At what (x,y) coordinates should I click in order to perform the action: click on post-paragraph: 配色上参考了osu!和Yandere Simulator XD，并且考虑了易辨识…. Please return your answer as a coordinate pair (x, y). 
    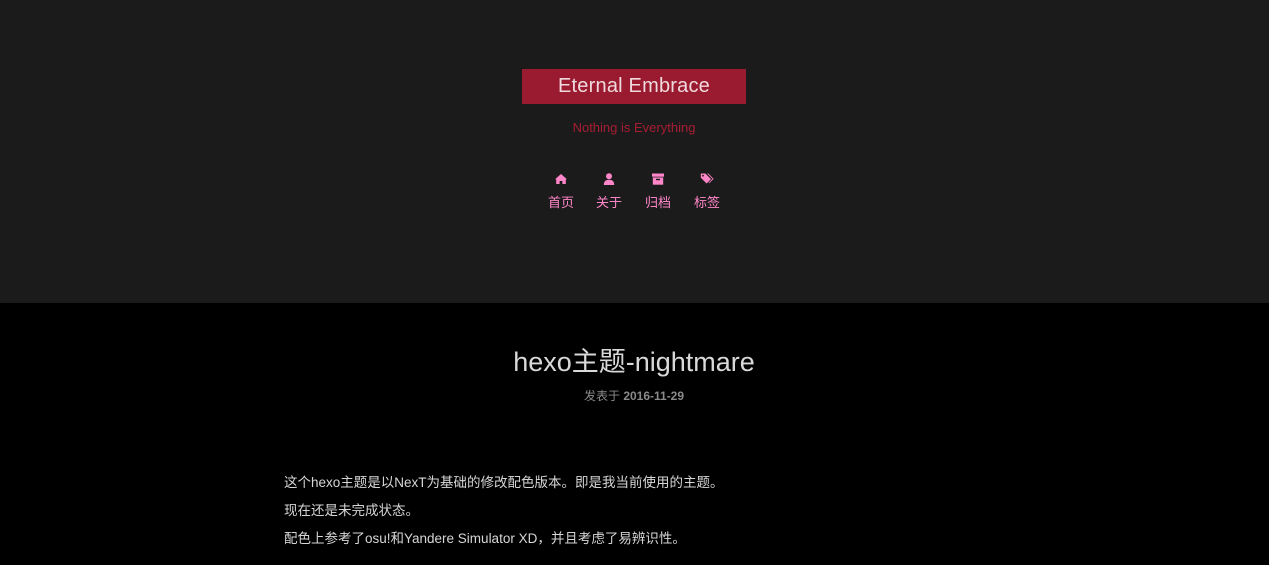
    Looking at the image, I should click on (485, 538).